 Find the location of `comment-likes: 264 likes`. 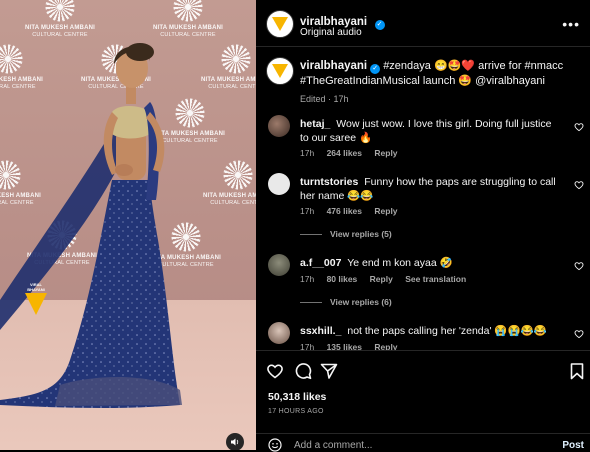

comment-likes: 264 likes is located at coordinates (344, 153).